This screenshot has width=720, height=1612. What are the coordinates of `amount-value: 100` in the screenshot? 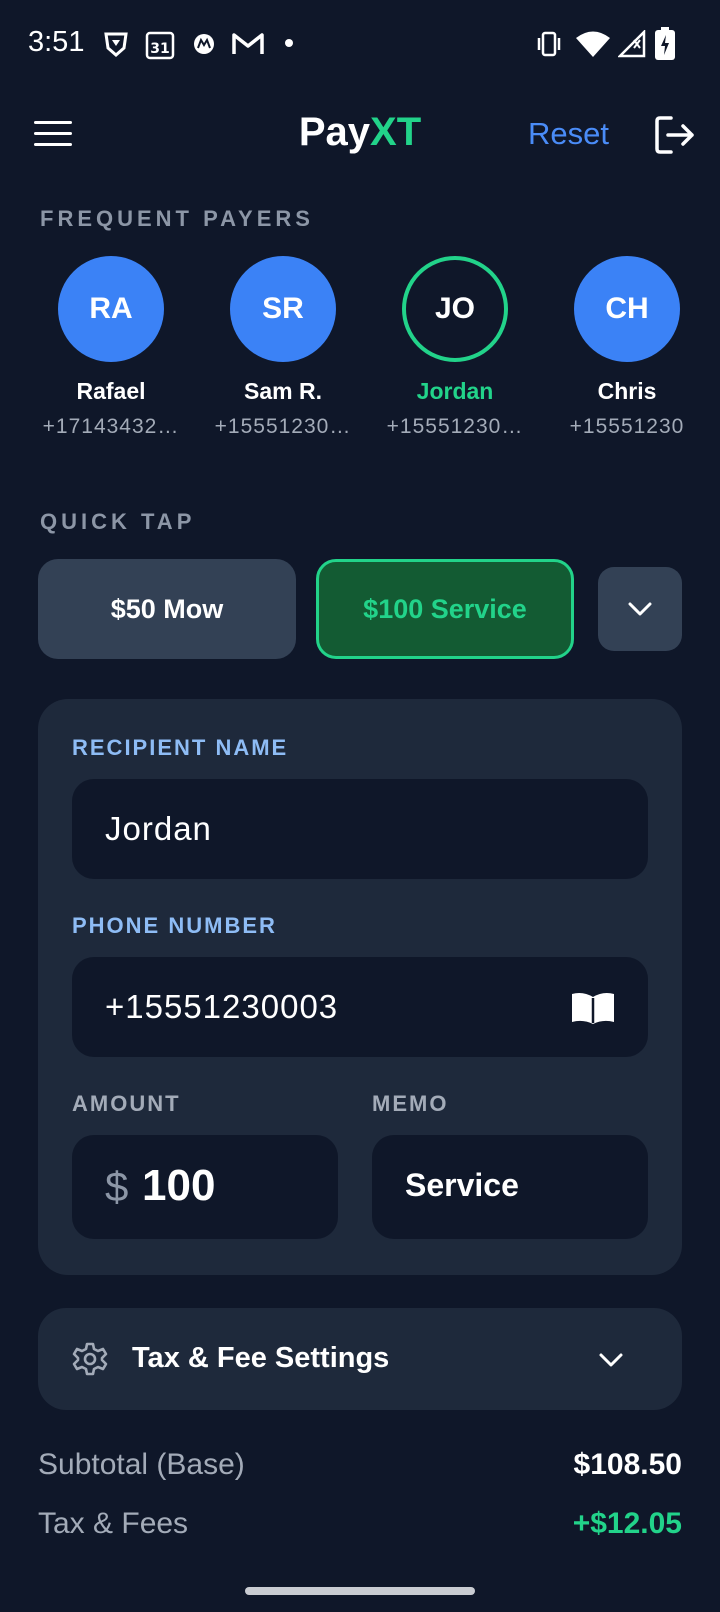 It's located at (179, 1185).